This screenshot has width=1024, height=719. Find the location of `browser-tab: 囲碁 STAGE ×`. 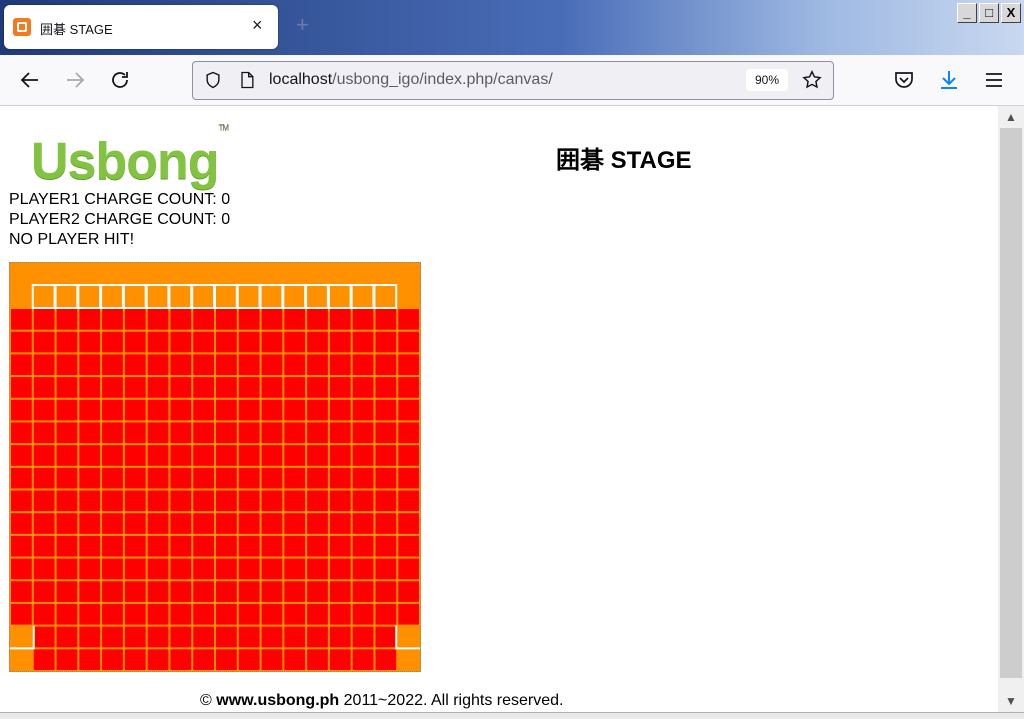

browser-tab: 囲碁 STAGE × is located at coordinates (141, 27).